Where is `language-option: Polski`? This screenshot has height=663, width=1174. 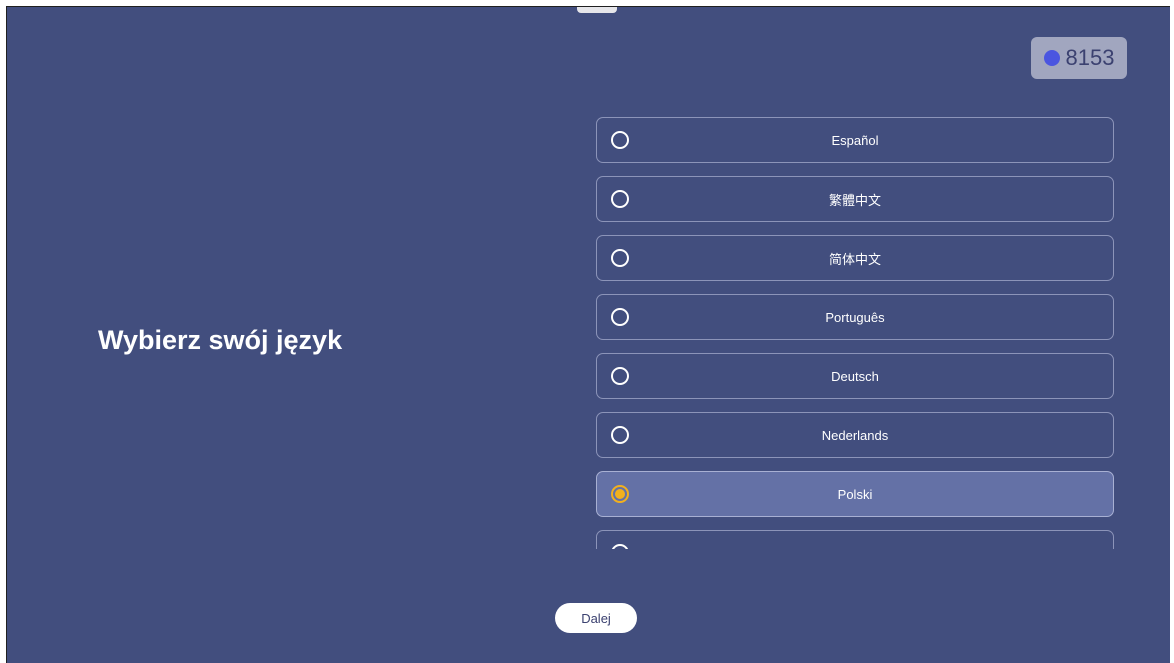
language-option: Polski is located at coordinates (855, 494).